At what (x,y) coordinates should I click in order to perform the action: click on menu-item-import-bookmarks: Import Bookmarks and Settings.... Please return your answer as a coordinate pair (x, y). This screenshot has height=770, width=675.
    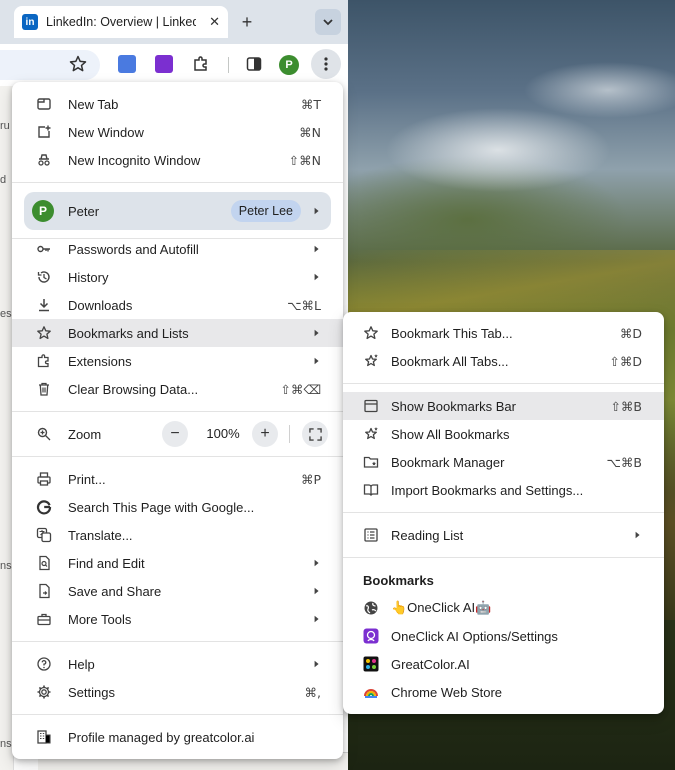
    Looking at the image, I should click on (503, 490).